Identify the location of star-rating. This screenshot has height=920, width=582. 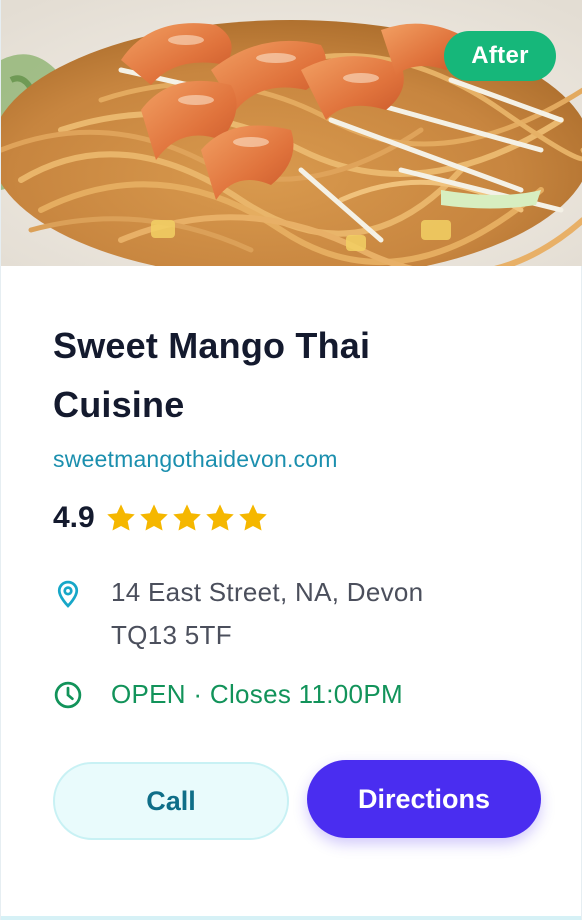
(187, 518).